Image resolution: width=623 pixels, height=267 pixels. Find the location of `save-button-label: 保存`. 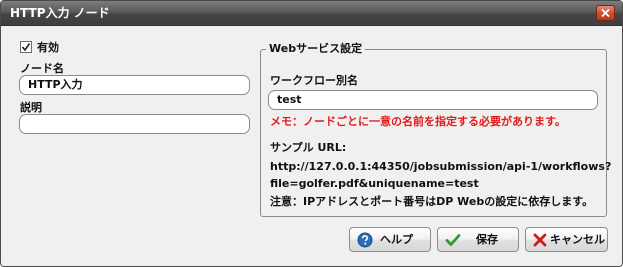

save-button-label: 保存 is located at coordinates (487, 239).